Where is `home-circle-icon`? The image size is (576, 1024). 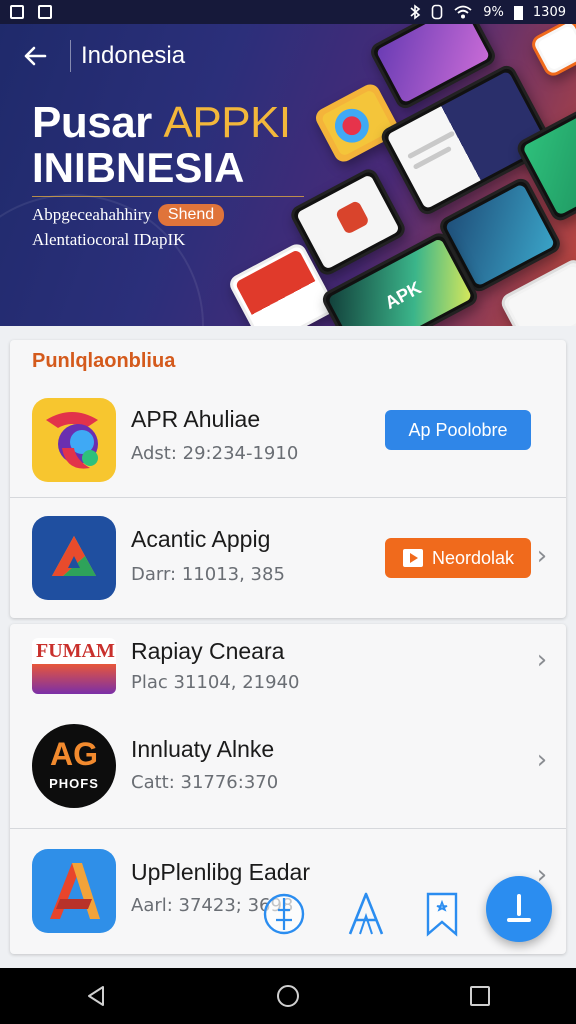
home-circle-icon is located at coordinates (288, 996).